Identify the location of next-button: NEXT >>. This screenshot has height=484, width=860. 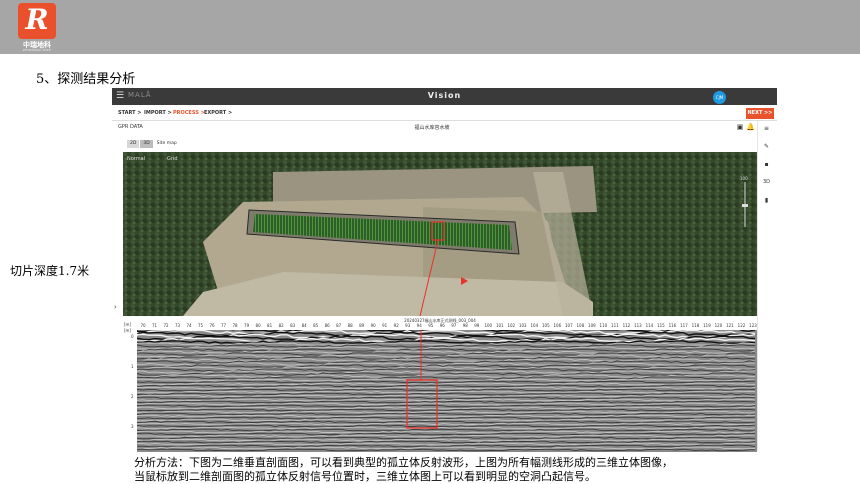
(760, 113).